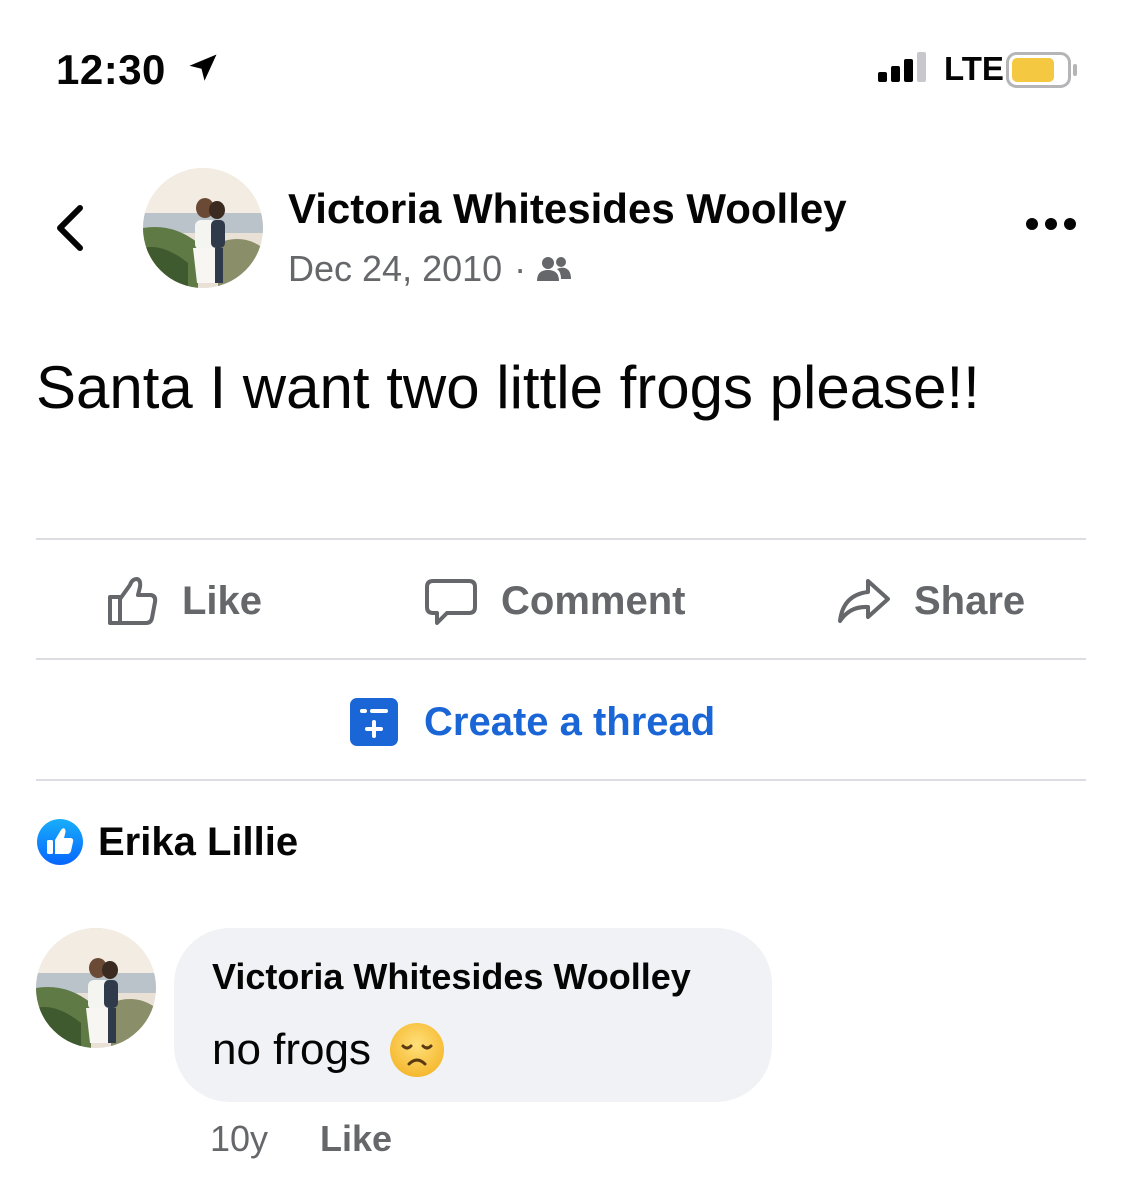 Image resolution: width=1122 pixels, height=1200 pixels. What do you see at coordinates (970, 600) in the screenshot?
I see `share-label: Share` at bounding box center [970, 600].